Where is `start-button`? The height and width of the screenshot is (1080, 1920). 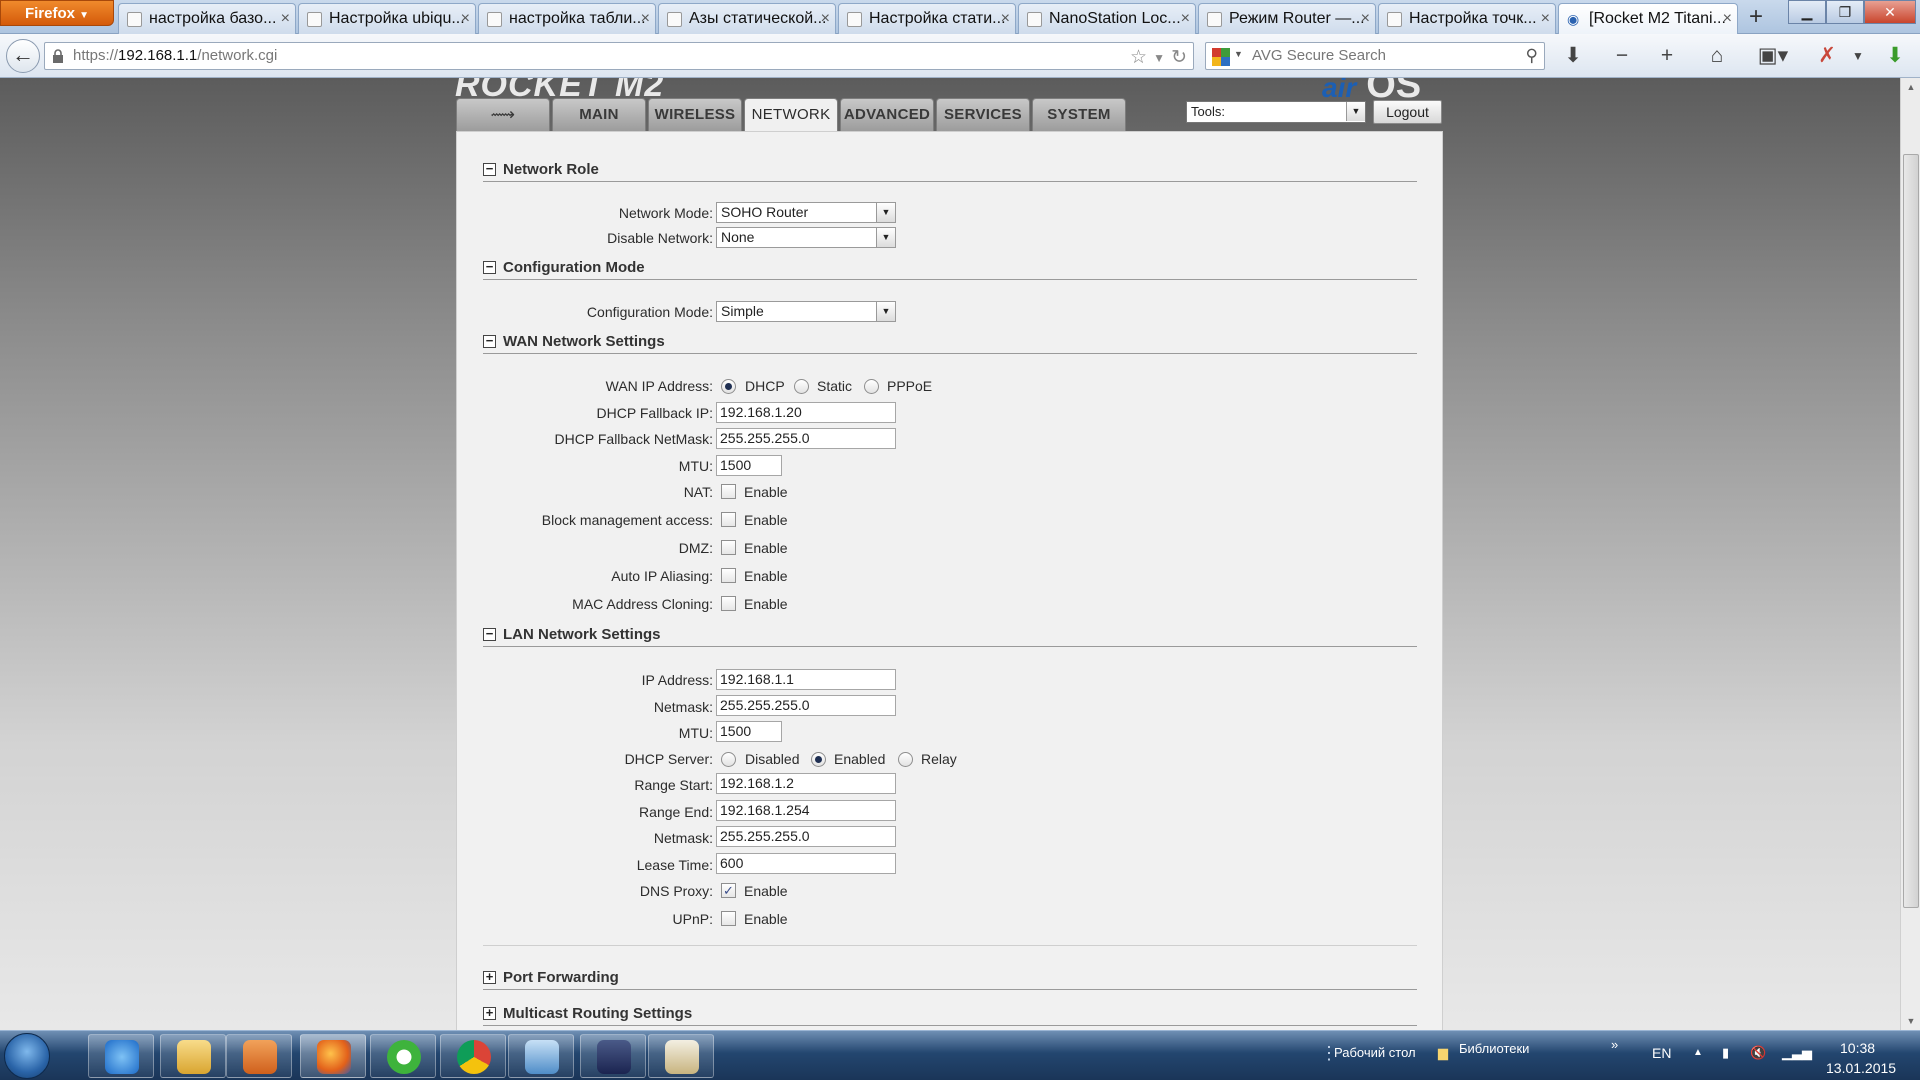 start-button is located at coordinates (27, 1056).